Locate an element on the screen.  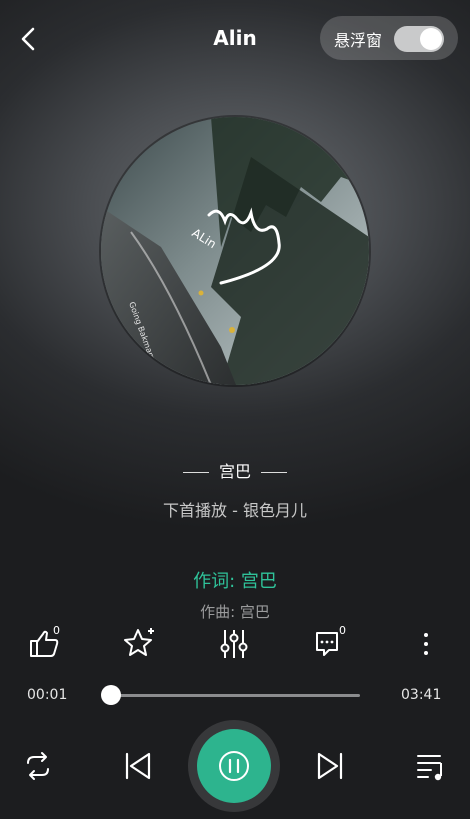
playlist-icon is located at coordinates (429, 768).